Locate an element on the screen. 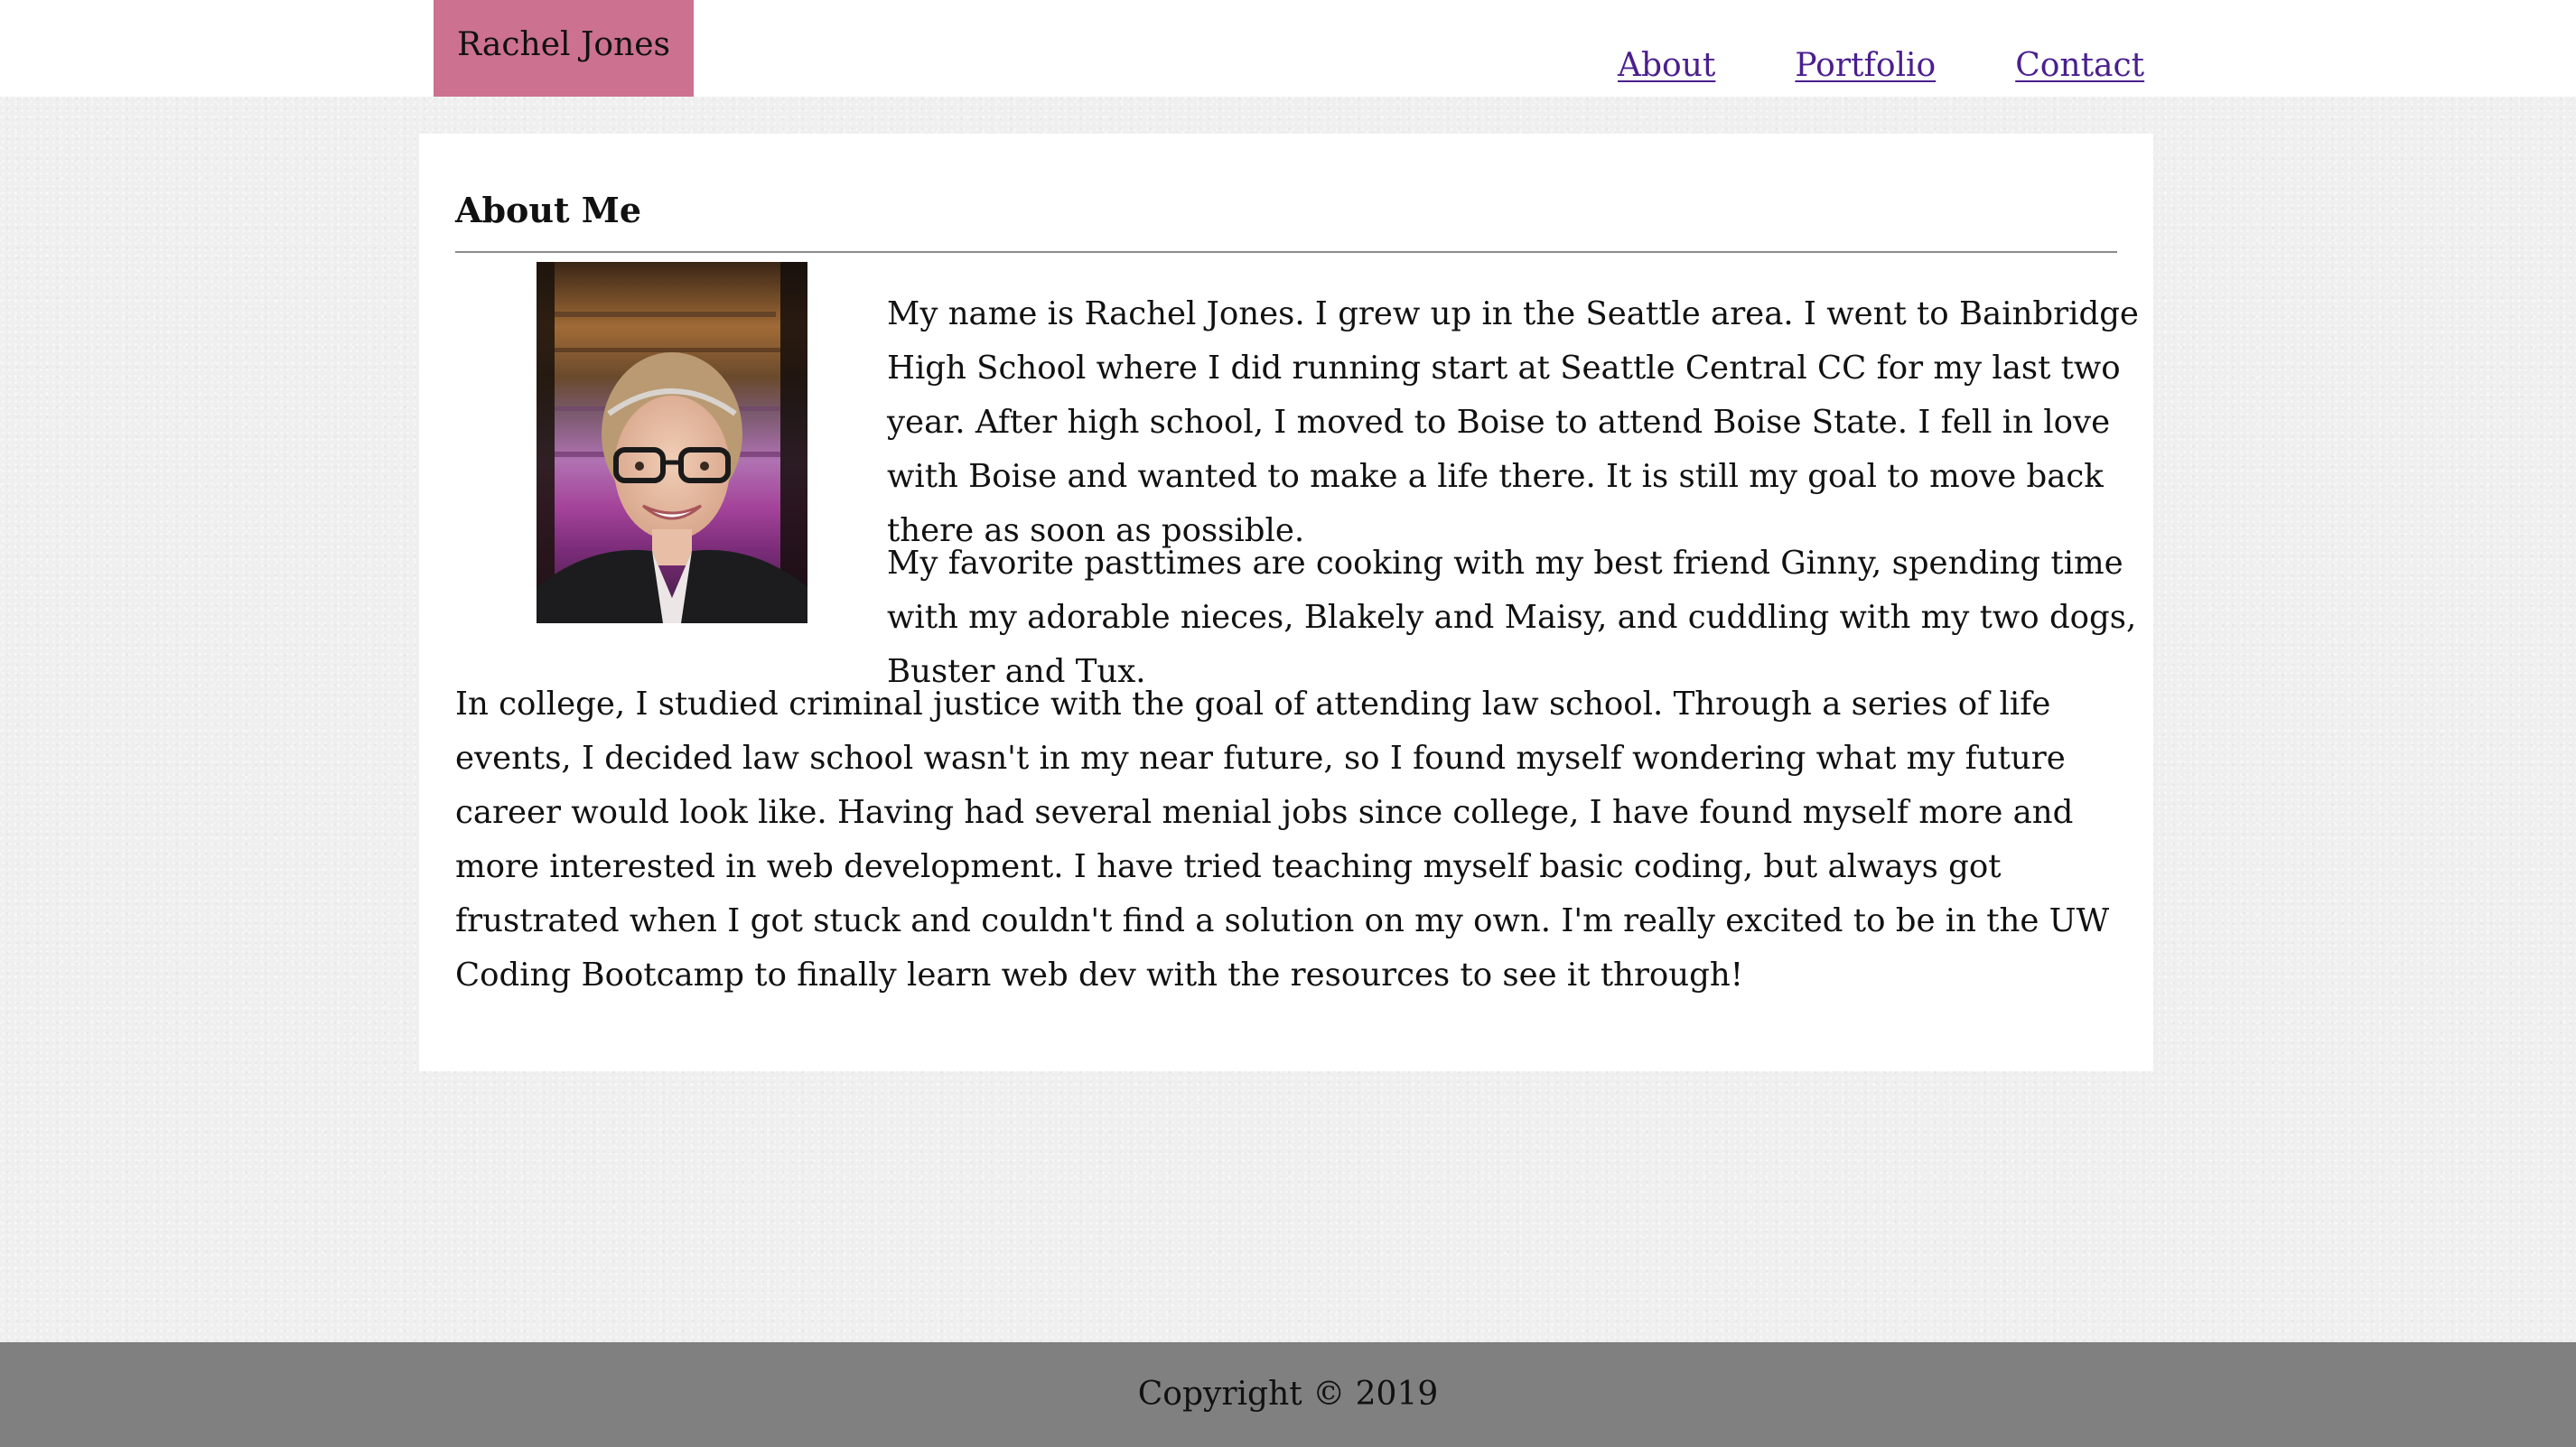 This screenshot has height=1447, width=2576. nav-link-portfolio: Portfolio is located at coordinates (1865, 65).